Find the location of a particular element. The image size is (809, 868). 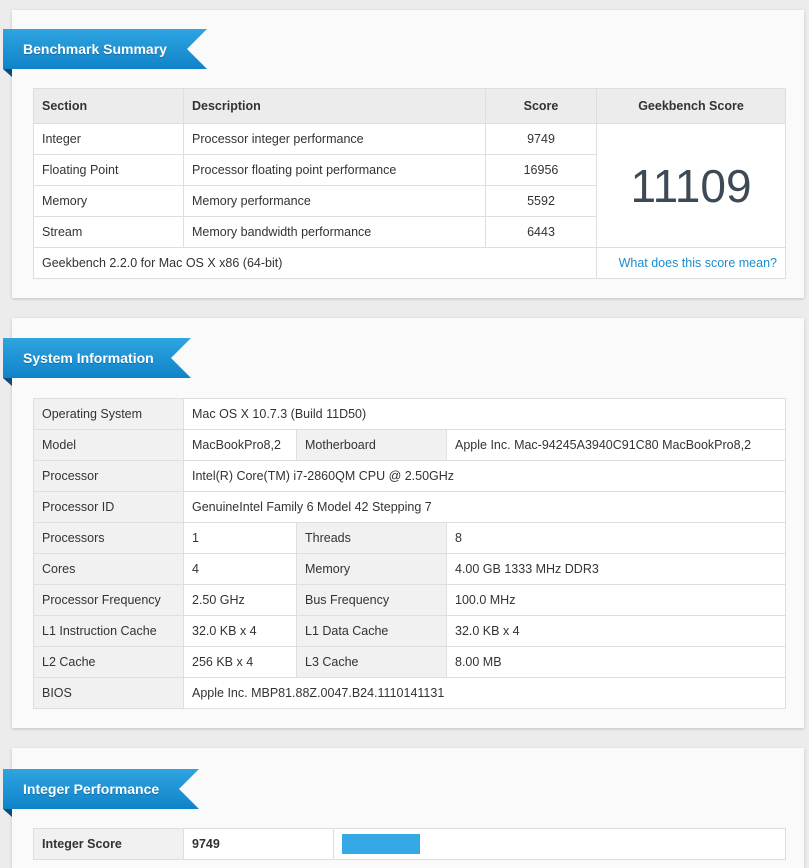

row-description: Memory bandwidth performance is located at coordinates (334, 232).